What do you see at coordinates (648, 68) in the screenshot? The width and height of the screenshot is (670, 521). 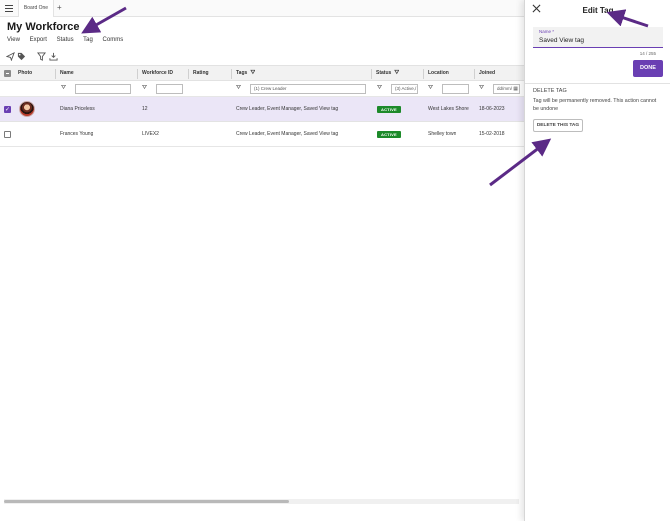 I see `done-button: DONE` at bounding box center [648, 68].